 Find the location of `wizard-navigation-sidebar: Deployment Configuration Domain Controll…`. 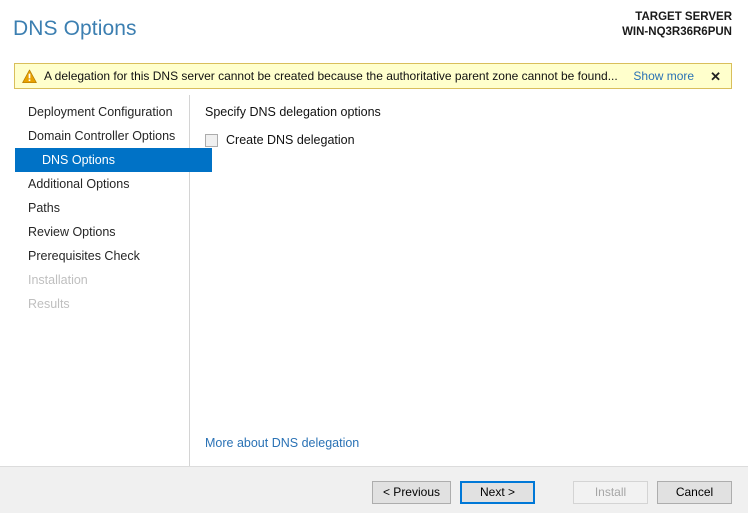

wizard-navigation-sidebar: Deployment Configuration Domain Controll… is located at coordinates (106, 208).